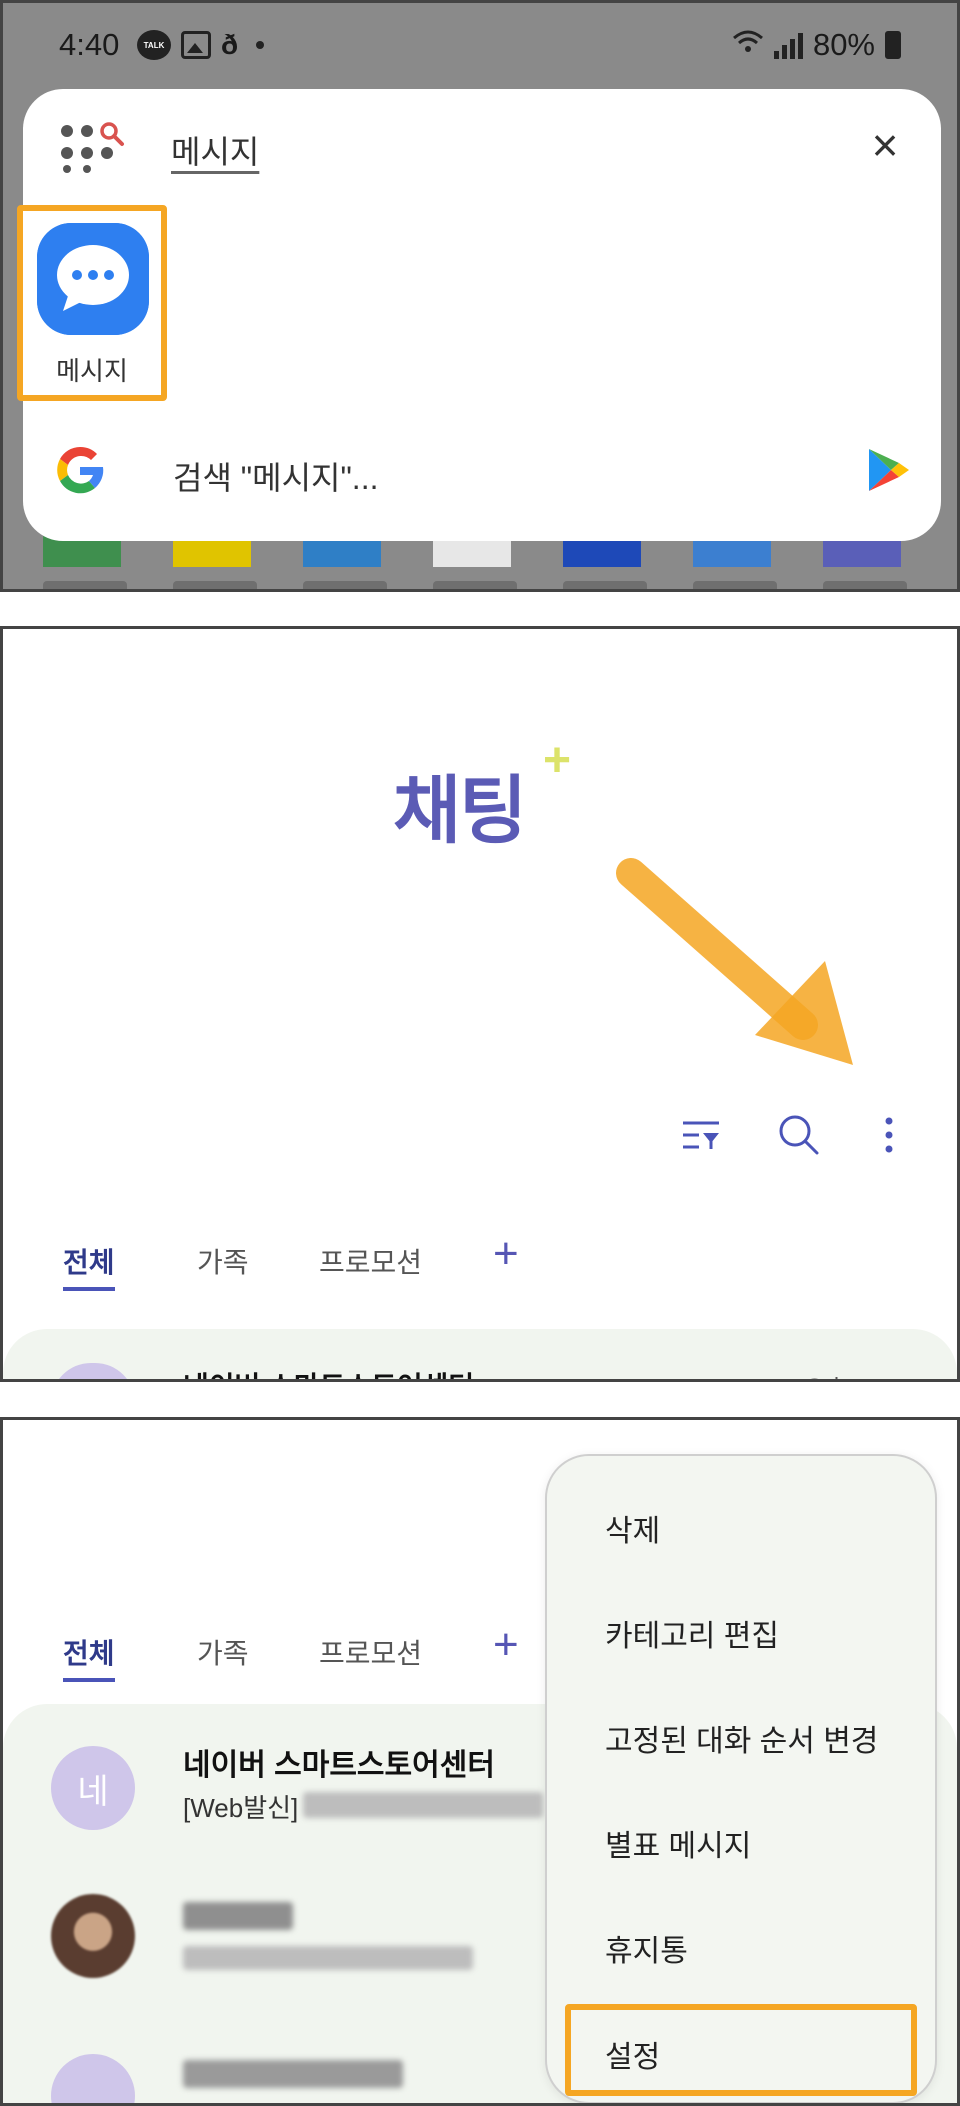 This screenshot has width=960, height=2106. Describe the element at coordinates (80, 470) in the screenshot. I see `google-icon` at that location.